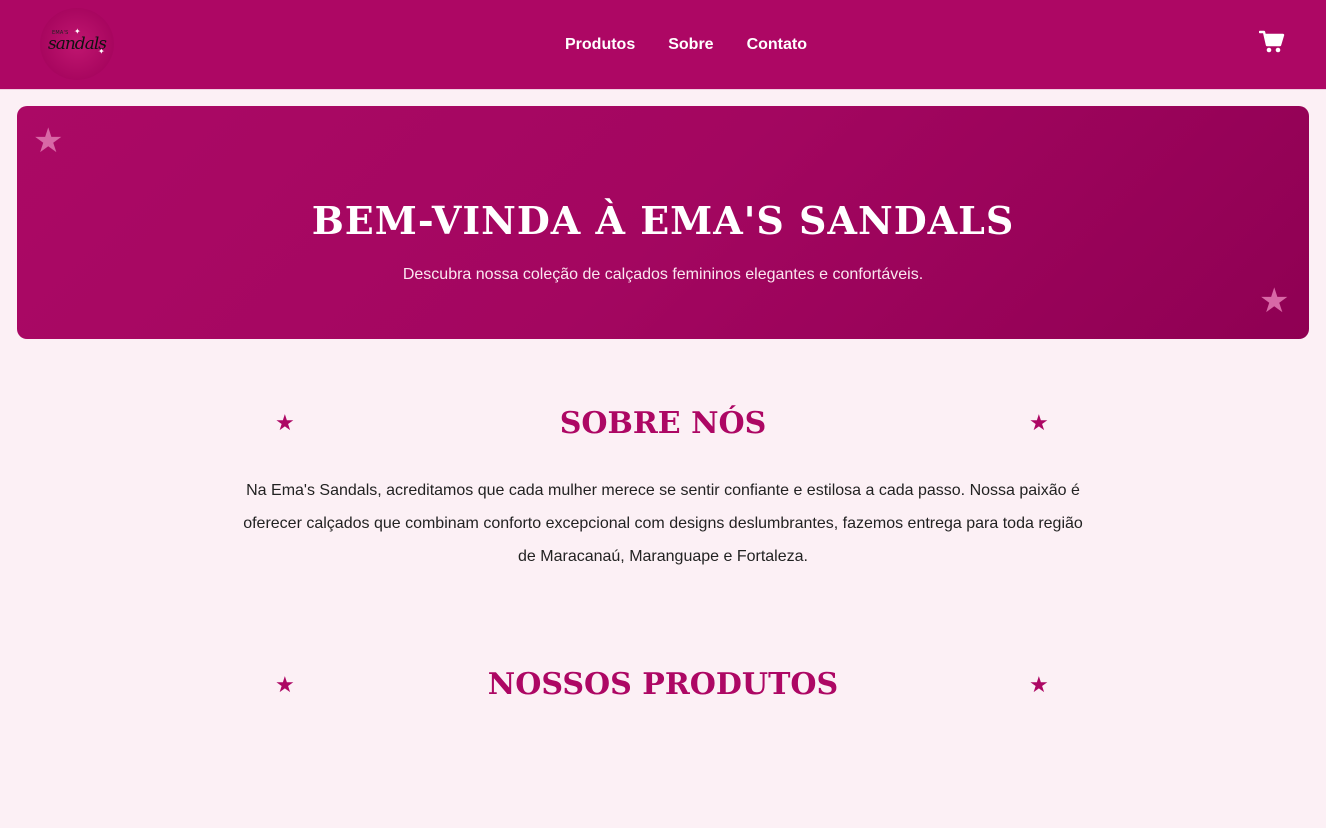  What do you see at coordinates (777, 45) in the screenshot?
I see `nav-link-contato: Contato` at bounding box center [777, 45].